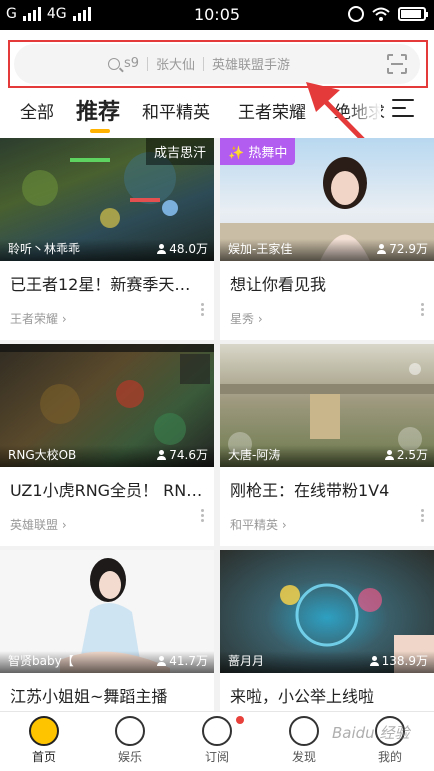 Image resolution: width=434 pixels, height=771 pixels. Describe the element at coordinates (89, 696) in the screenshot. I see `room-title: 江苏小姐姐~舞蹈主播` at that location.